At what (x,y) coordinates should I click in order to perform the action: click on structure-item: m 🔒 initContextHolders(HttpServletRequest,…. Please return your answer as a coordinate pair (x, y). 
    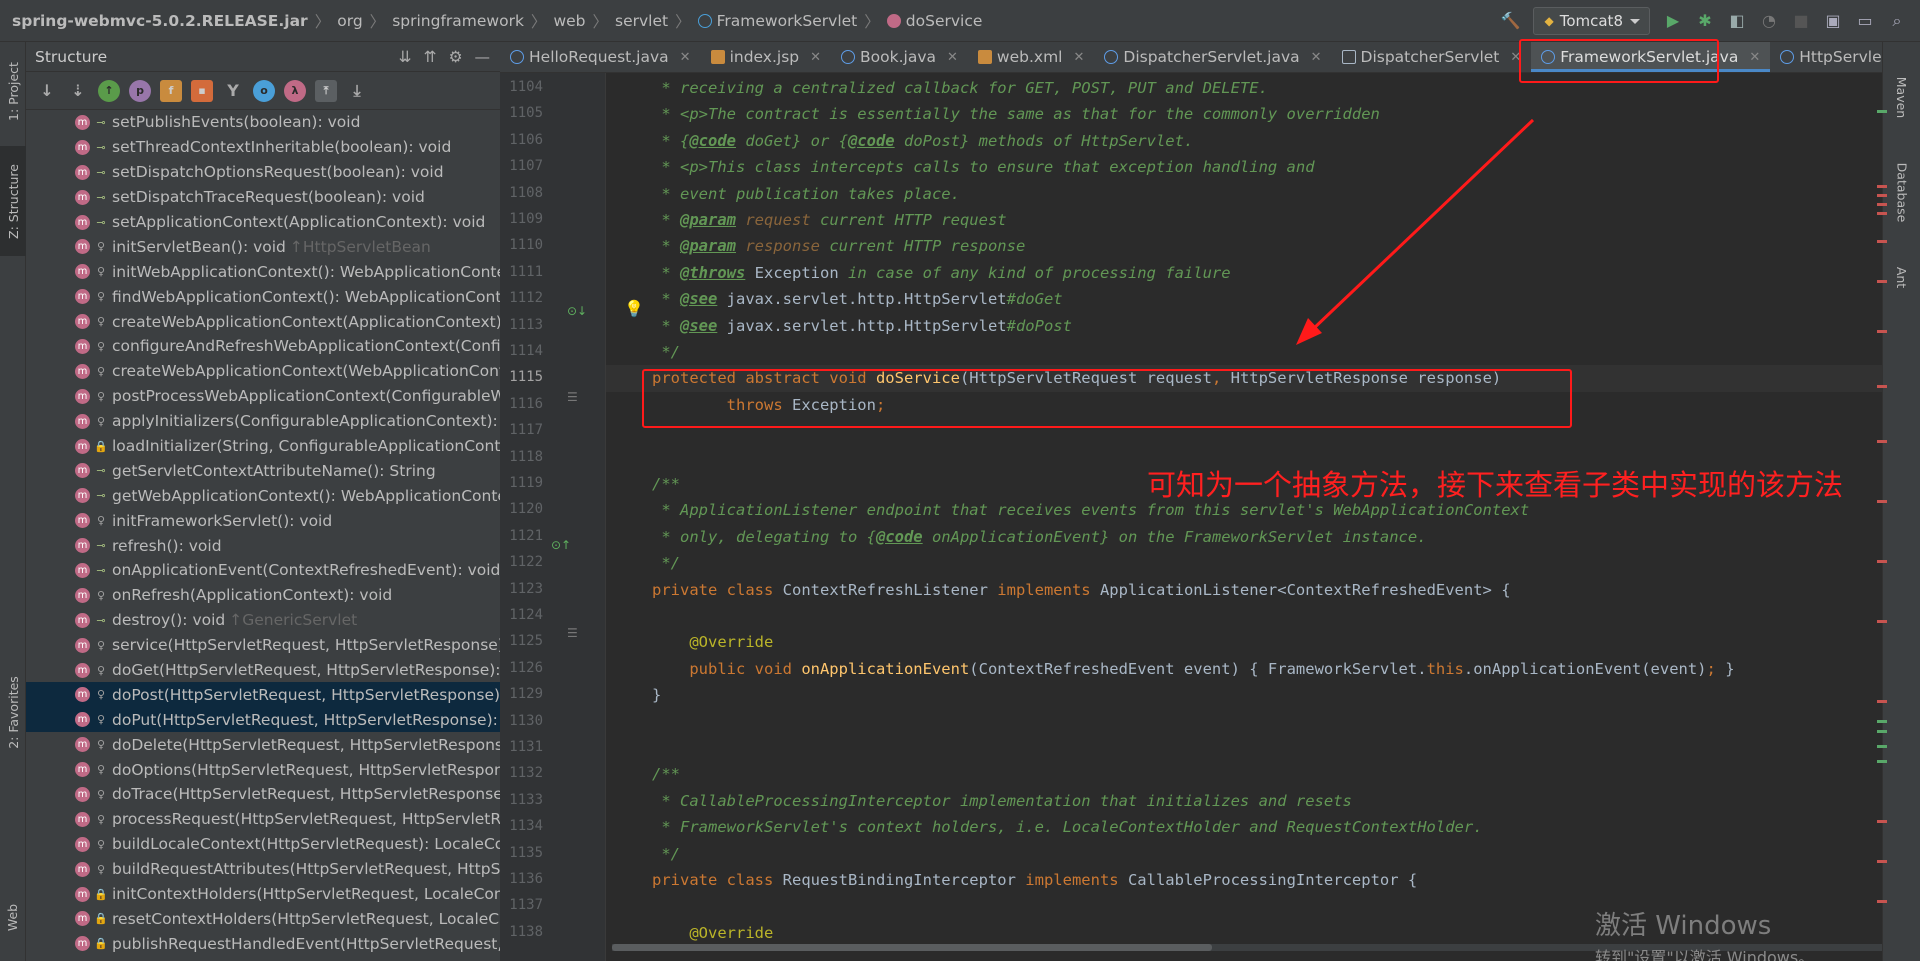
    Looking at the image, I should click on (263, 894).